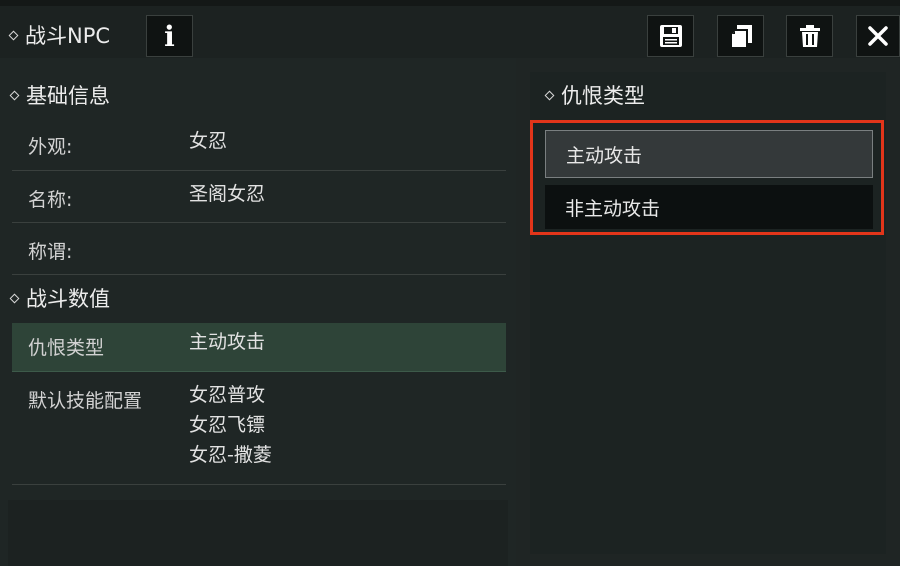  I want to click on skill-item: 女忍飞镖, so click(227, 425).